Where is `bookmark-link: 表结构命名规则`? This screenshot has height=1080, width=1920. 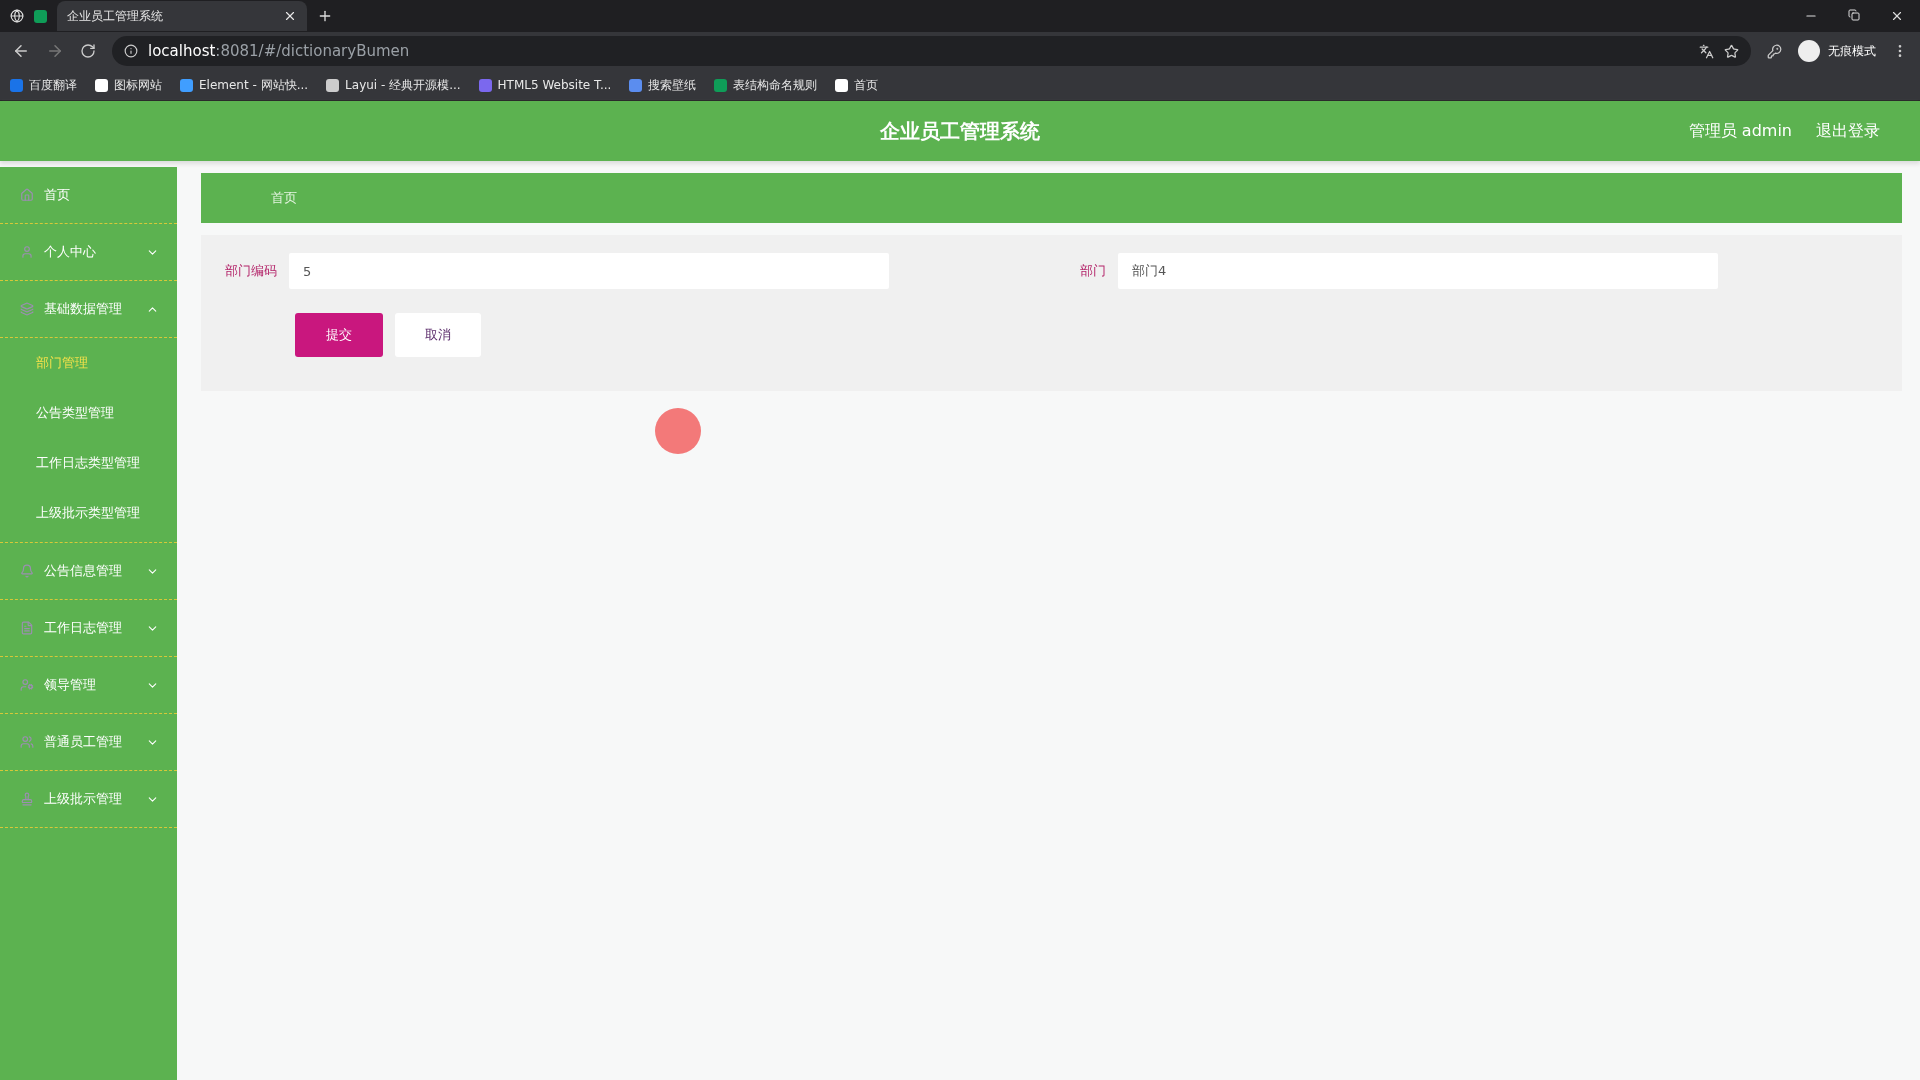
bookmark-link: 表结构命名规则 is located at coordinates (766, 85).